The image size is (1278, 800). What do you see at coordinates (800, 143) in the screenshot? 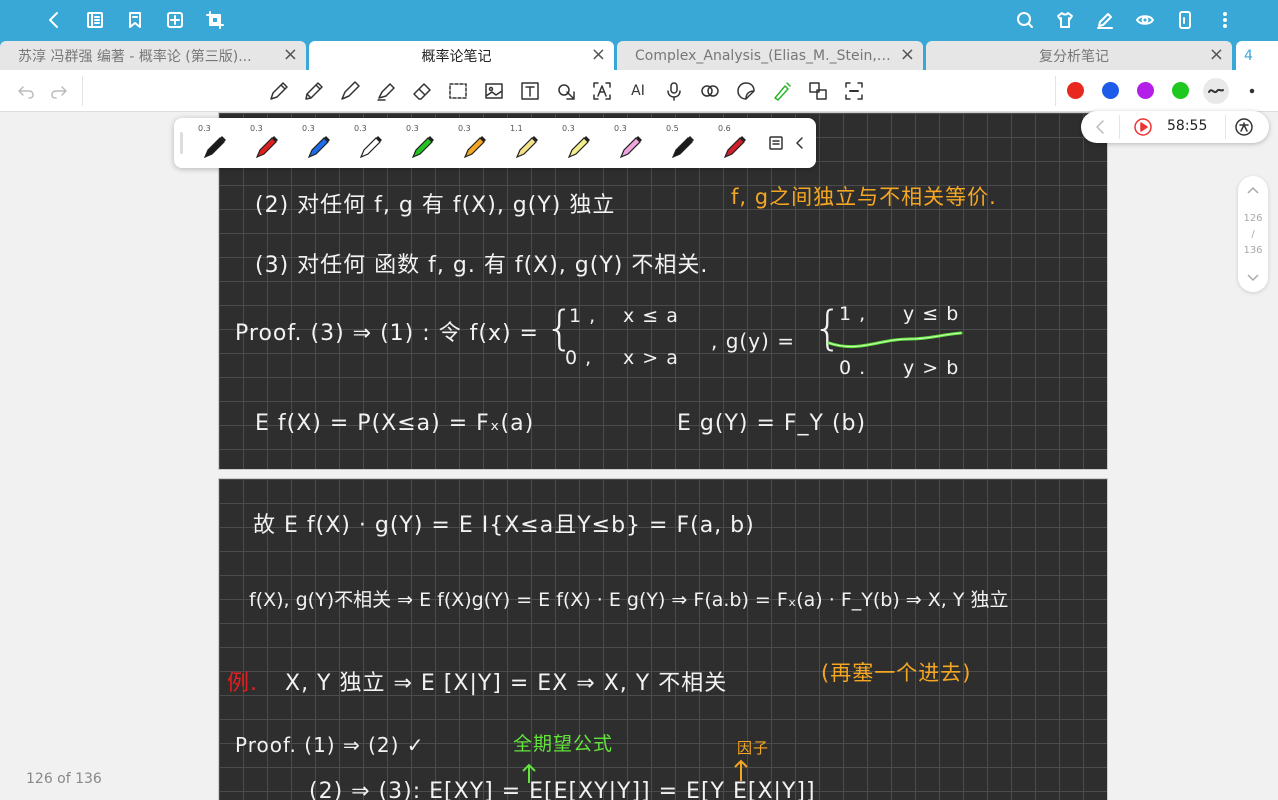
I see `collapse-chevron-icon` at bounding box center [800, 143].